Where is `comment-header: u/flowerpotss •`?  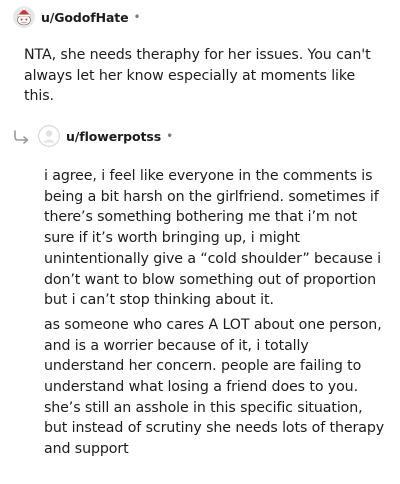
comment-header: u/flowerpotss • is located at coordinates (105, 136).